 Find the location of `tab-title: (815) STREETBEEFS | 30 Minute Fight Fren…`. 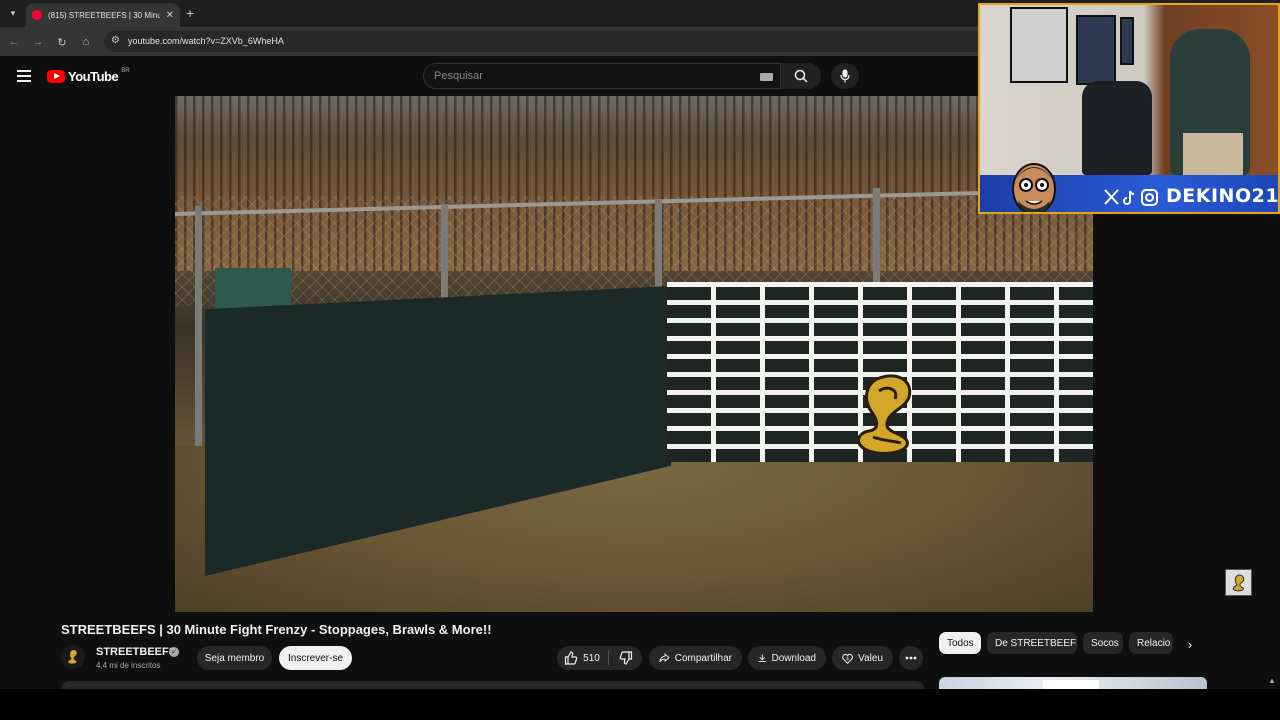

tab-title: (815) STREETBEEFS | 30 Minute Fight Fren… is located at coordinates (104, 15).